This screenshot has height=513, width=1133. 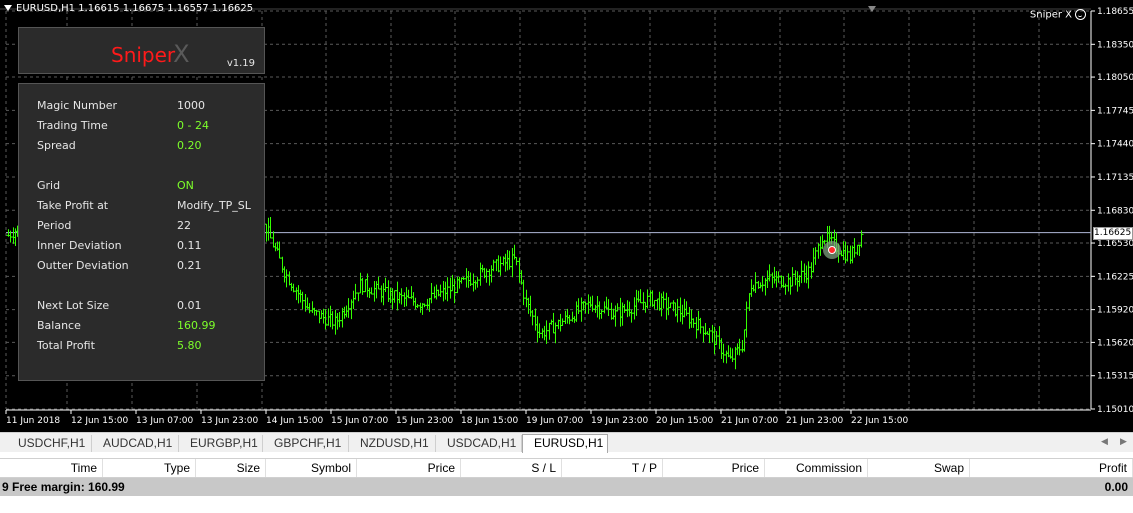 I want to click on time-label: 12 Jun 15:00, so click(x=99, y=421).